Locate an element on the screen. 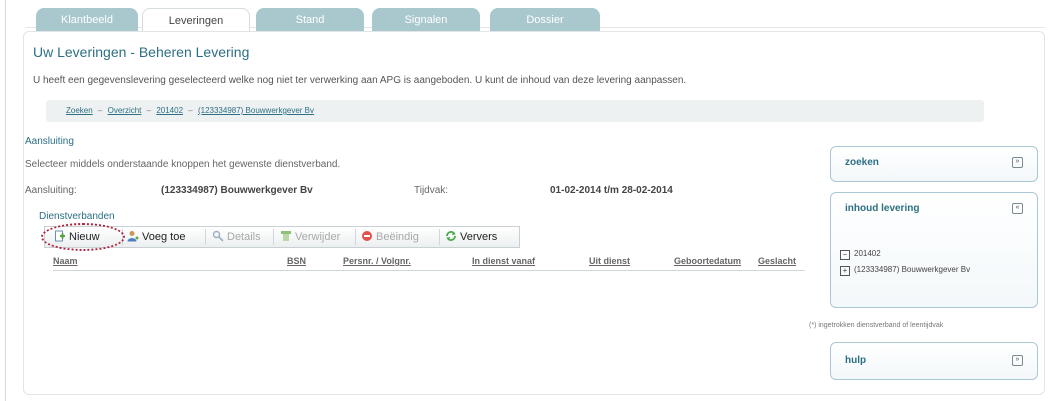 The height and width of the screenshot is (401, 1053). tab-stand: Stand is located at coordinates (310, 20).